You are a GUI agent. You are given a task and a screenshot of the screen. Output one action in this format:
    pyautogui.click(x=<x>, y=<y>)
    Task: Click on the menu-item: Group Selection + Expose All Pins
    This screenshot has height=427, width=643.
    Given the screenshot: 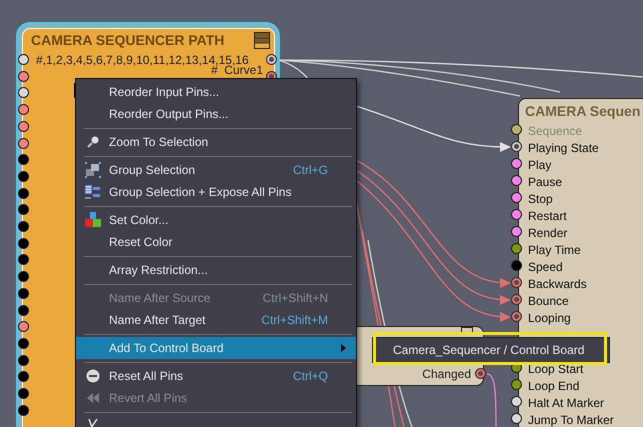 What is the action you would take?
    pyautogui.click(x=216, y=192)
    